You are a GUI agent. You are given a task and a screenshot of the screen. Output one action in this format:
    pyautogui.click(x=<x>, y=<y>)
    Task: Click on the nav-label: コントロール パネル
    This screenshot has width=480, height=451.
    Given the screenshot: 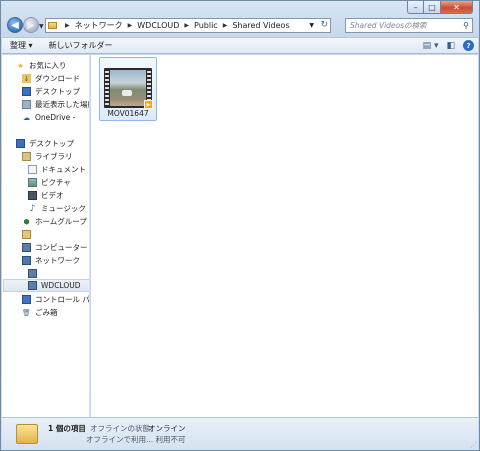 What is the action you would take?
    pyautogui.click(x=62, y=299)
    